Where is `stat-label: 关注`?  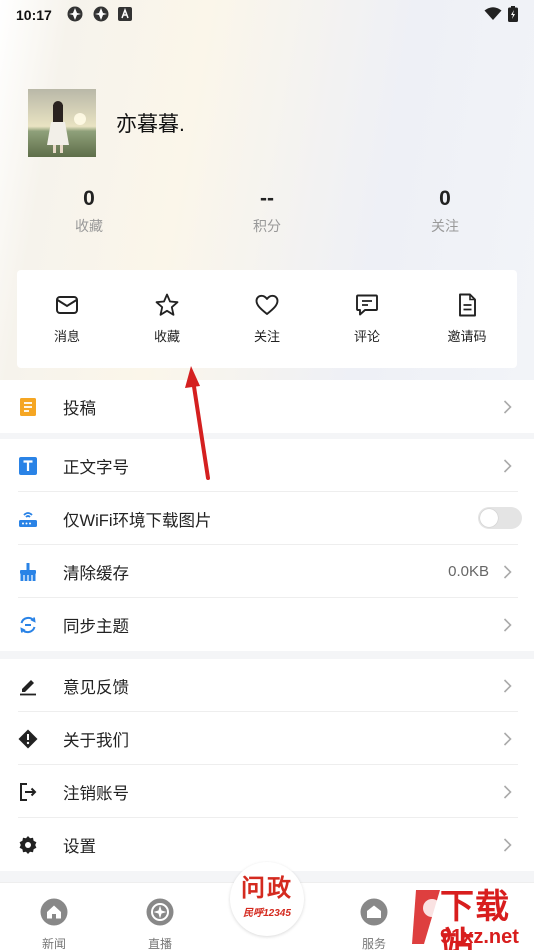
stat-label: 关注 is located at coordinates (445, 226).